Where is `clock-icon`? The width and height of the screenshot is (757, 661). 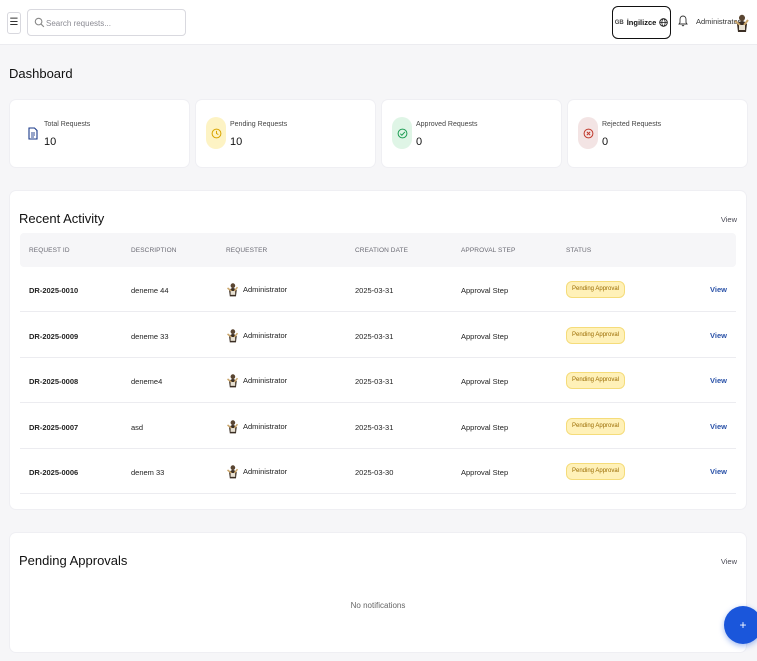
clock-icon is located at coordinates (216, 133).